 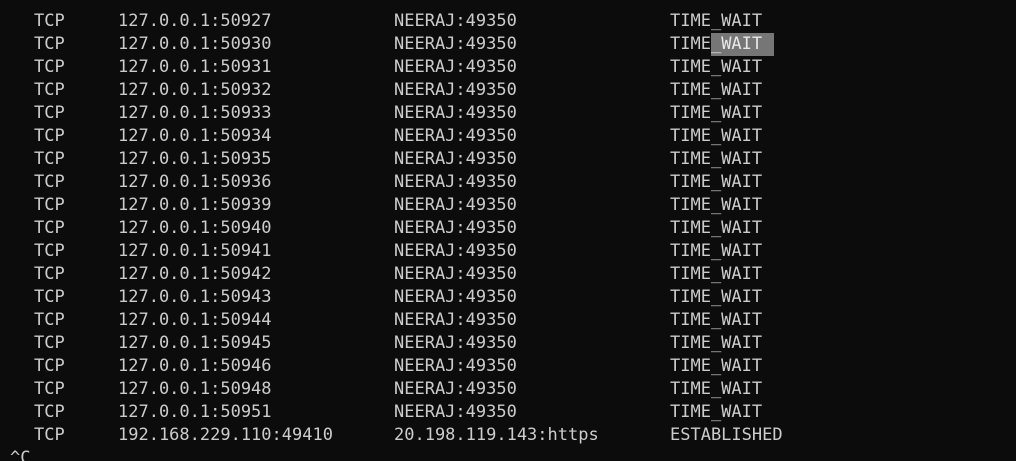 I want to click on local-address: 127.0.0.1:50932, so click(x=195, y=90).